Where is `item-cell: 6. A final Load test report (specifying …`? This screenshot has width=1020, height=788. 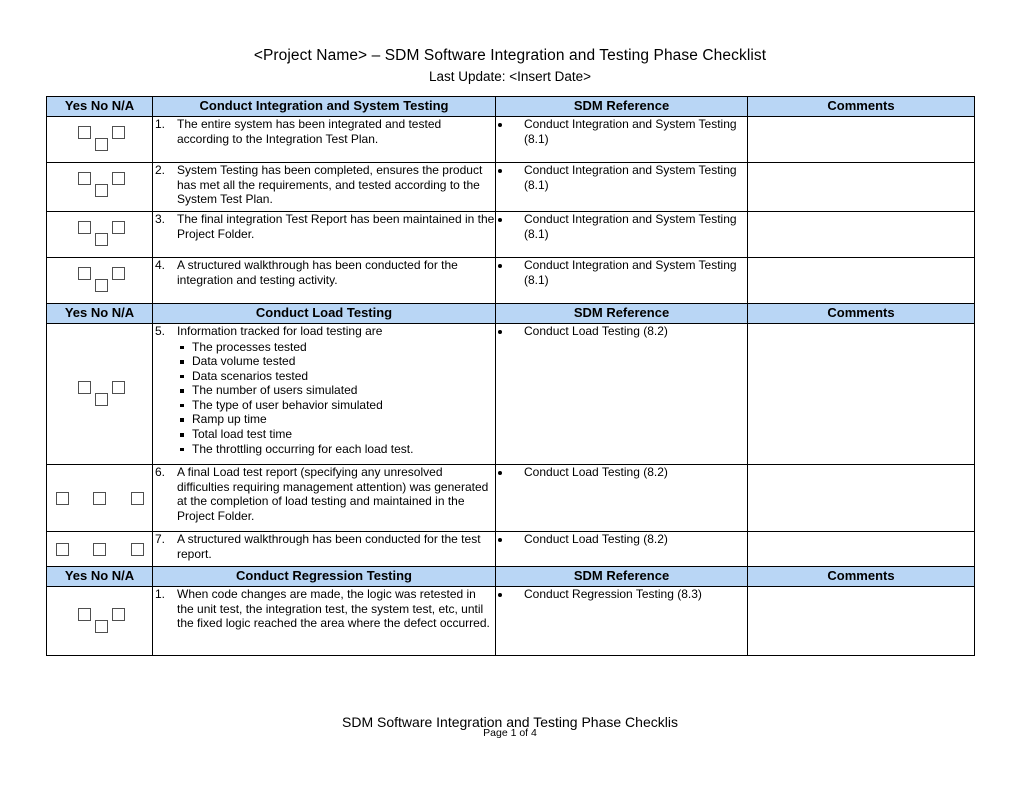
item-cell: 6. A final Load test report (specifying … is located at coordinates (324, 498).